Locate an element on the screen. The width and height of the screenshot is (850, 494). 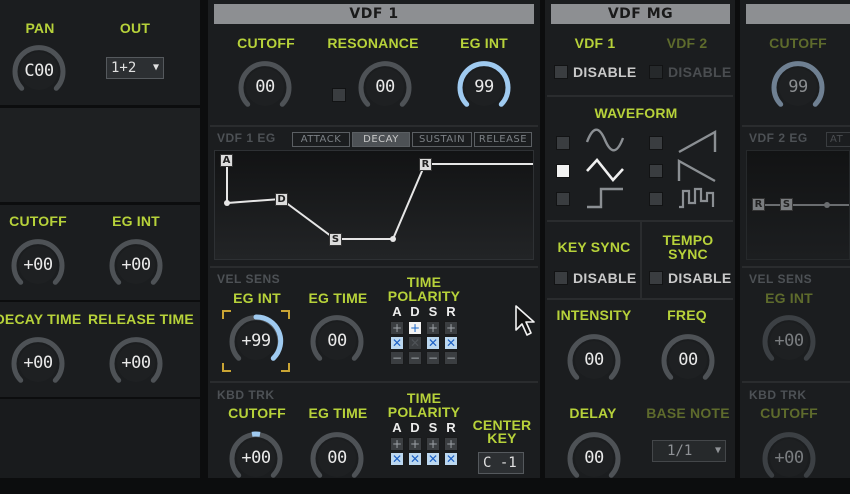
eg-tab-sustain: SUSTAIN is located at coordinates (442, 139).